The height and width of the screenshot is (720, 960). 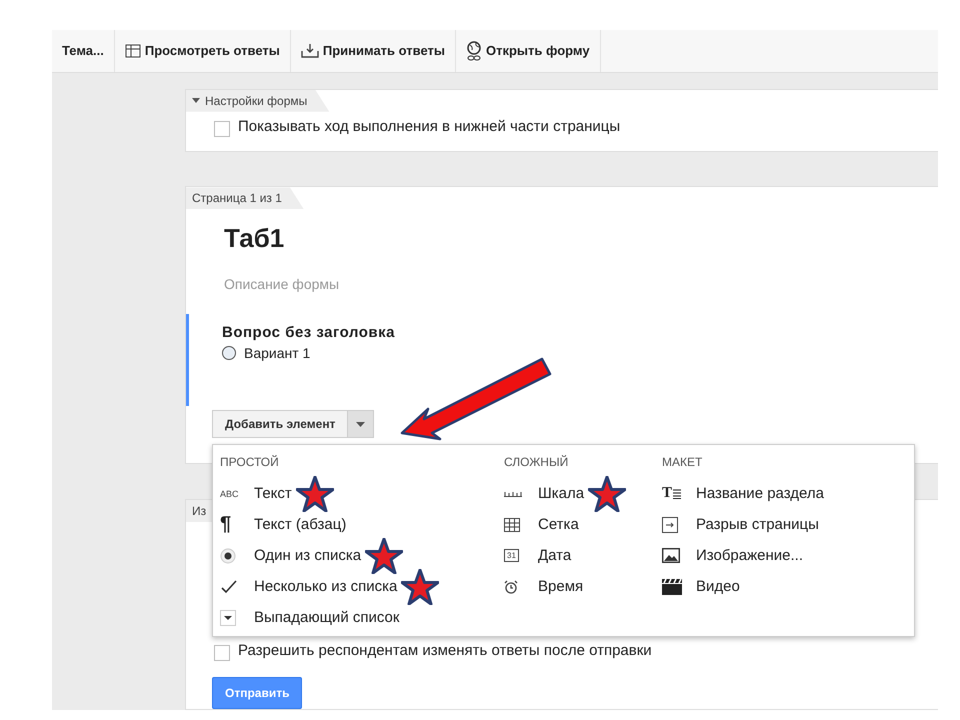 I want to click on description-field: Описание формы, so click(x=374, y=284).